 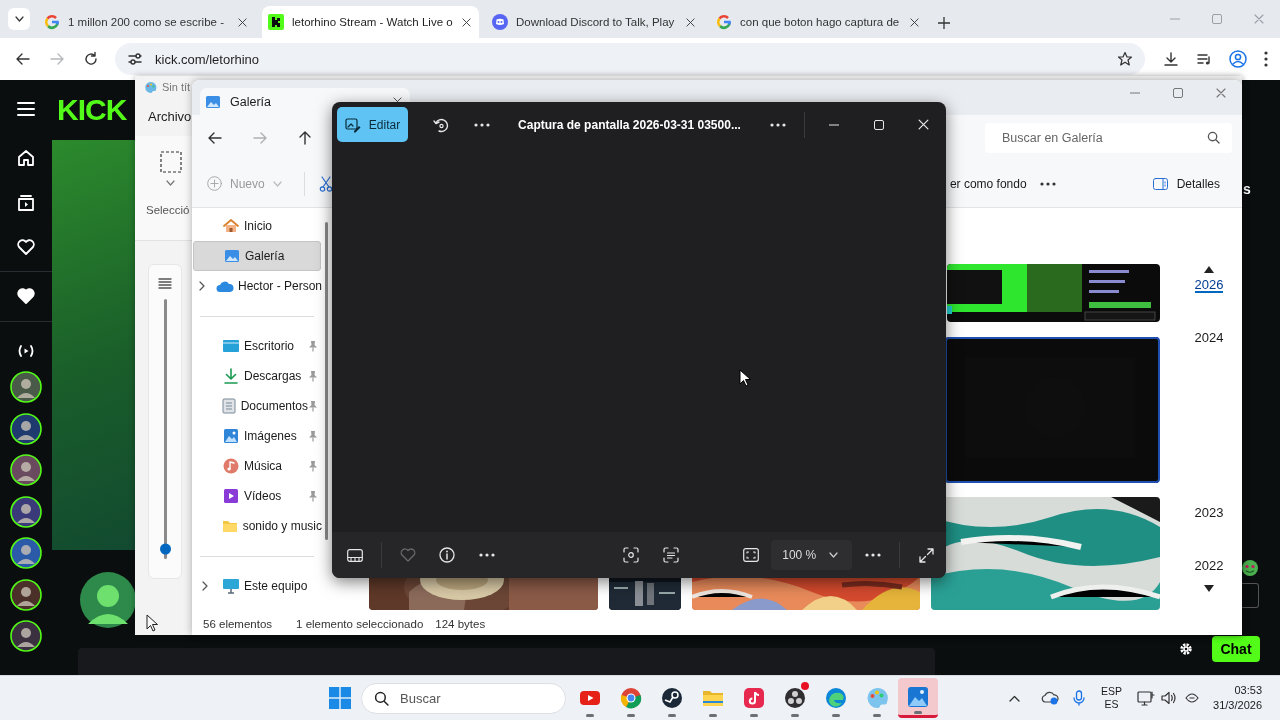 I want to click on address-bar: kick.com/letorhino, so click(x=630, y=59).